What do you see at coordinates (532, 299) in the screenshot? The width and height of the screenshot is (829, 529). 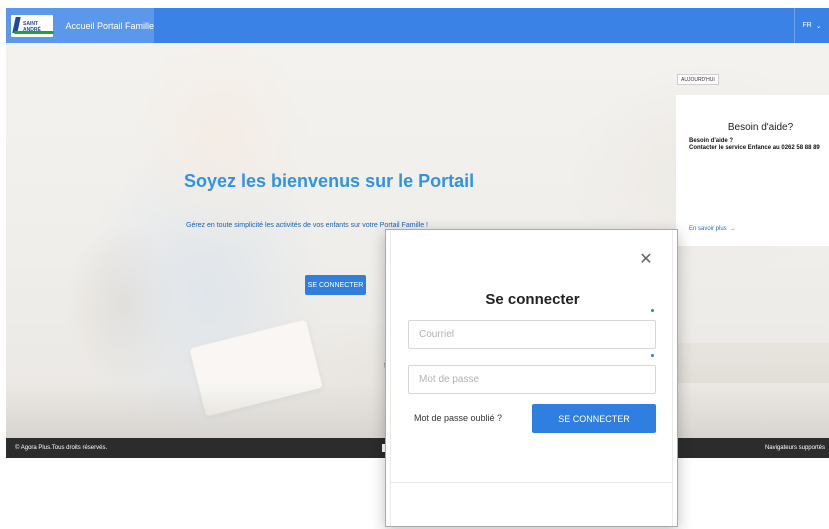 I see `login-title: Se connecter` at bounding box center [532, 299].